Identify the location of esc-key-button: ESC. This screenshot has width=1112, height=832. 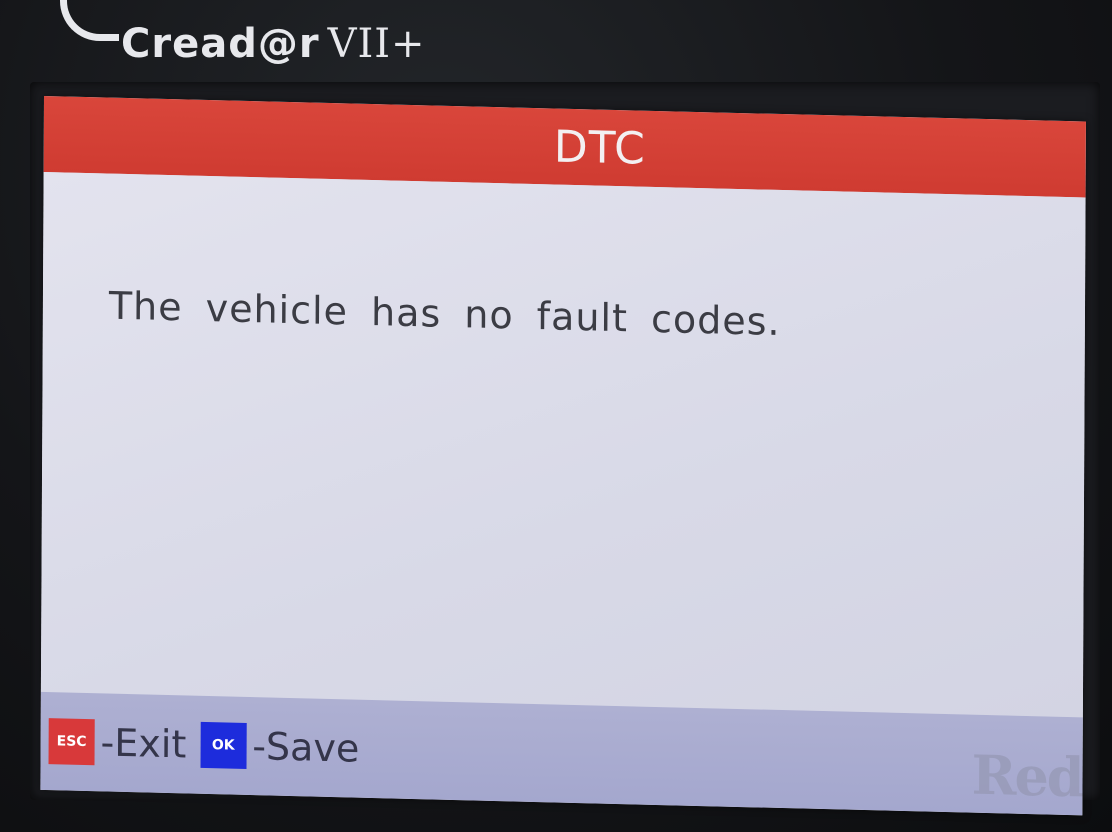
(71, 742).